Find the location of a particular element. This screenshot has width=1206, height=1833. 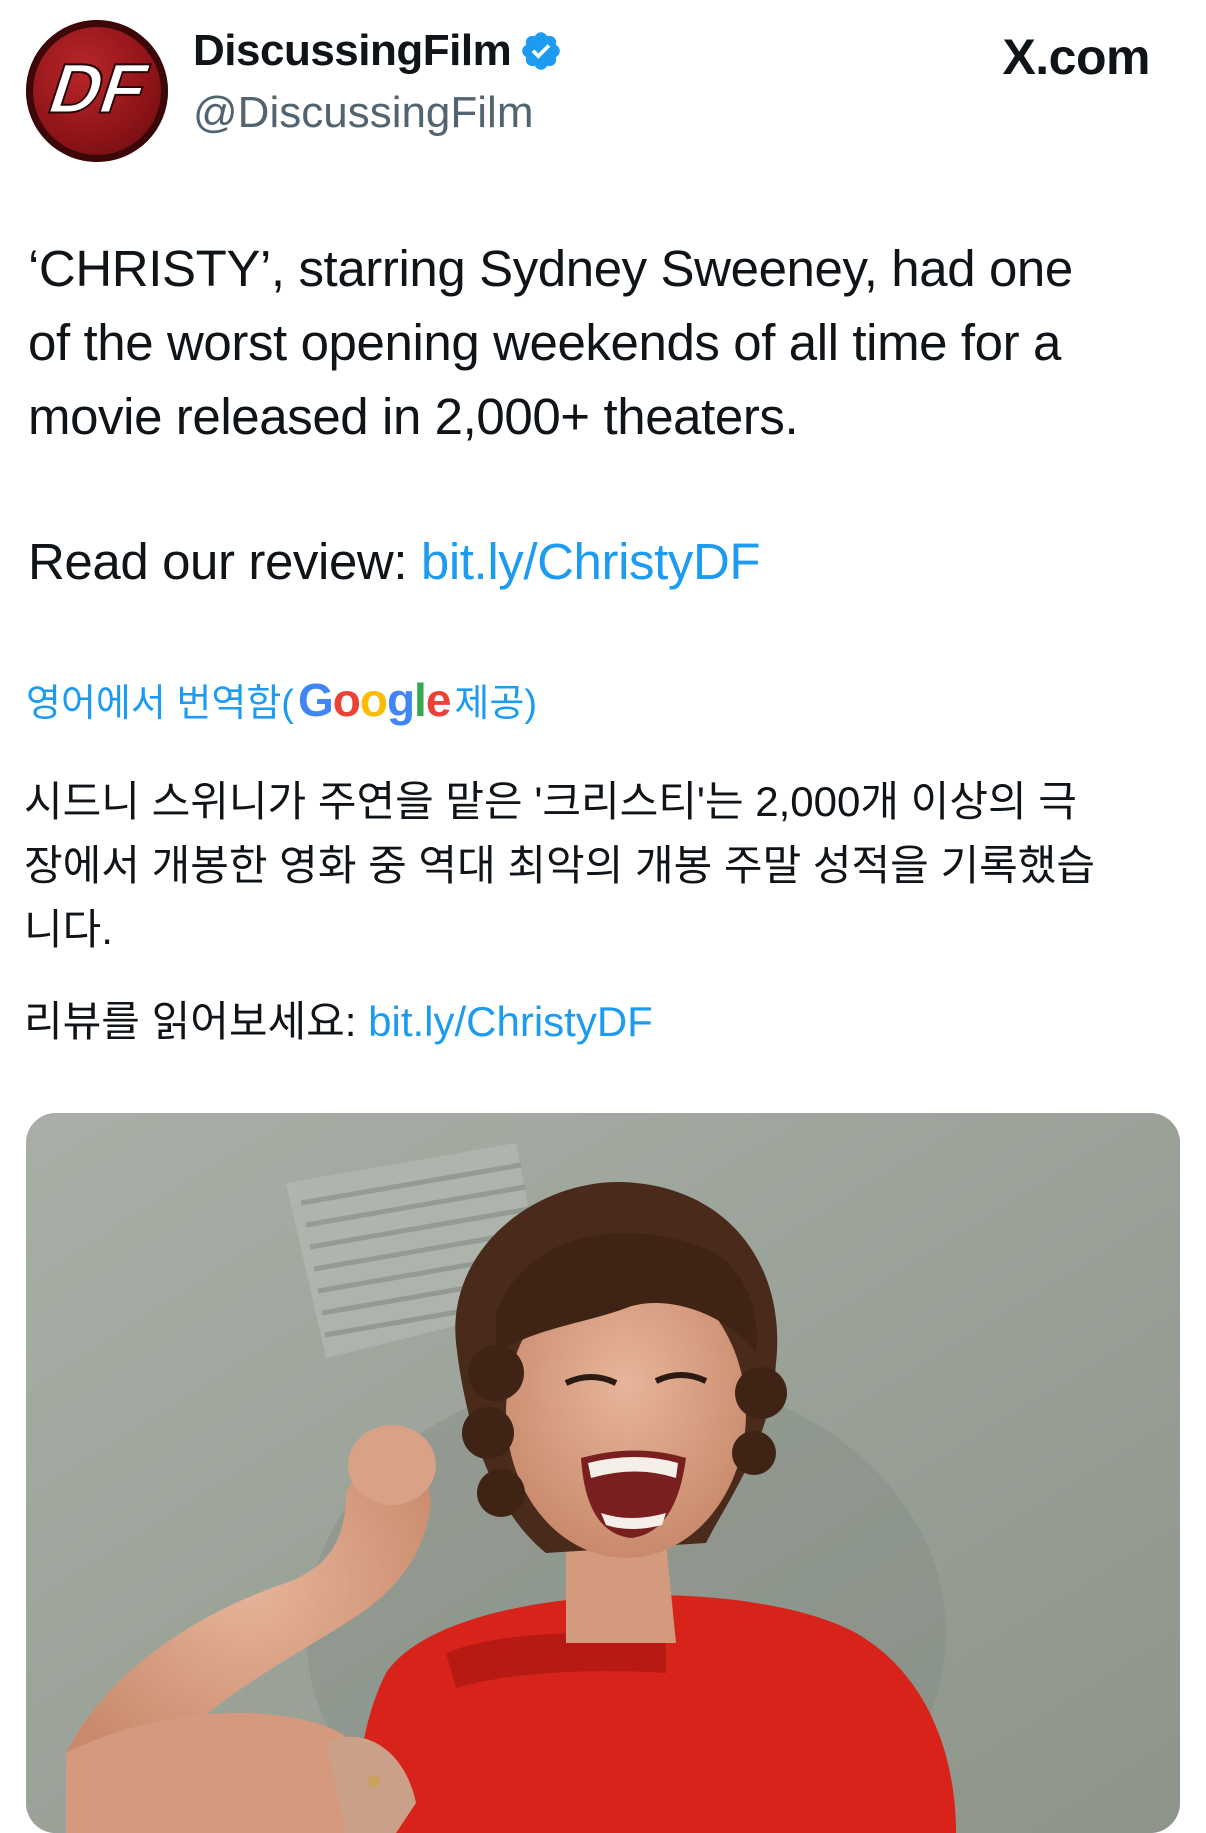

author-display-name: DiscussingFilm is located at coordinates (378, 51).